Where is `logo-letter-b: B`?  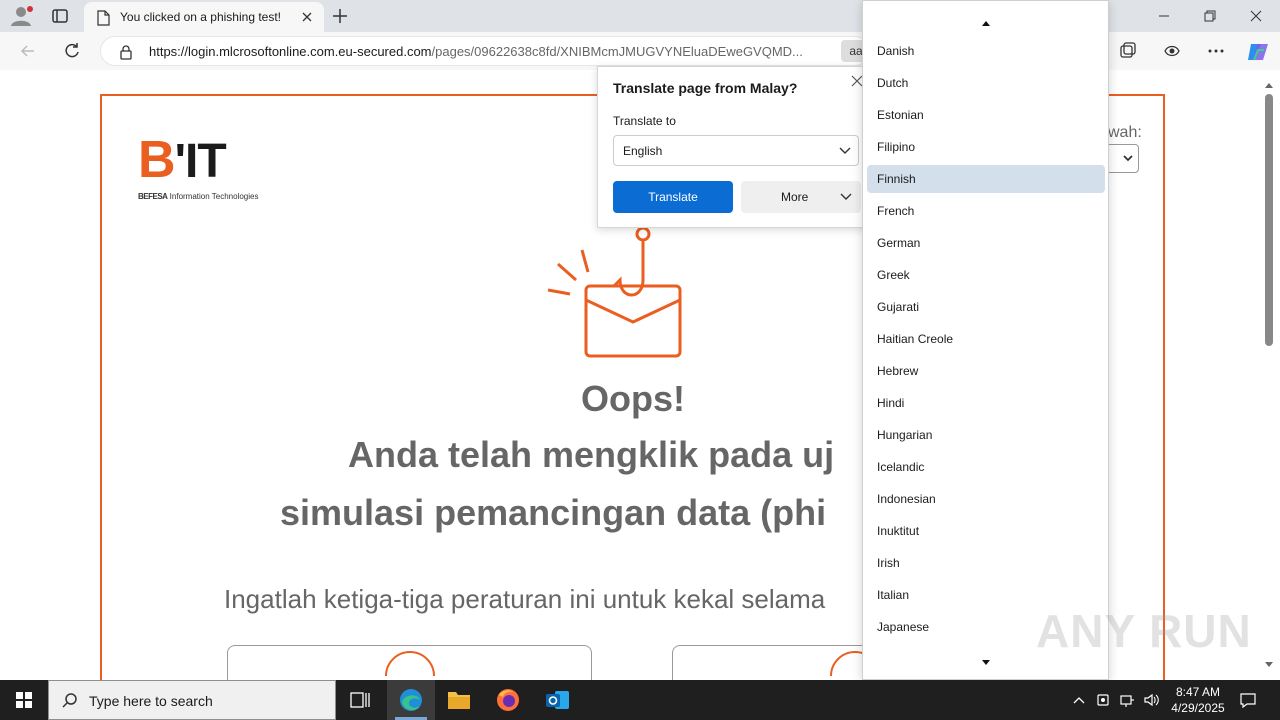 logo-letter-b: B is located at coordinates (157, 160).